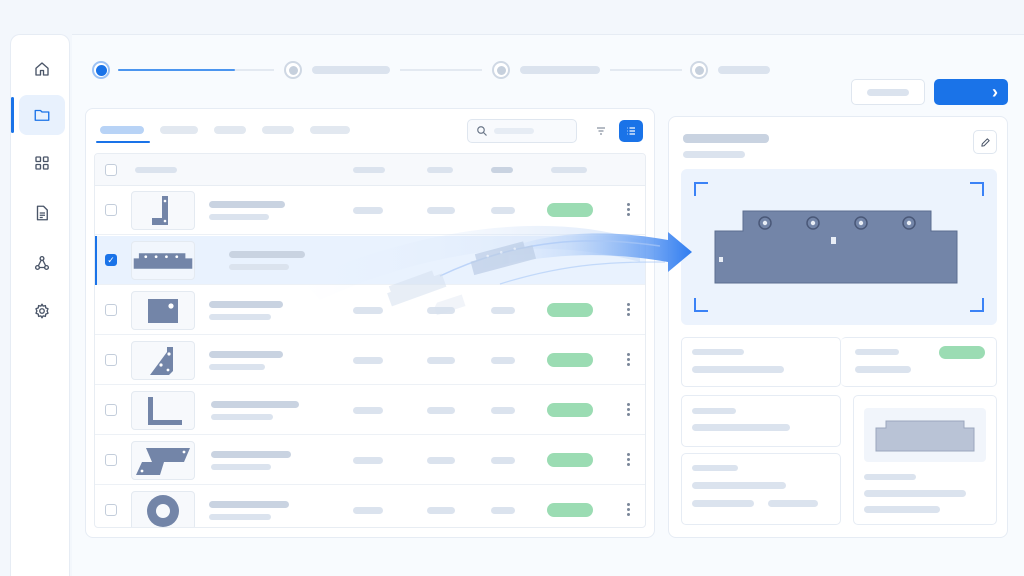 The image size is (1024, 576). What do you see at coordinates (971, 92) in the screenshot?
I see `next-button: ›` at bounding box center [971, 92].